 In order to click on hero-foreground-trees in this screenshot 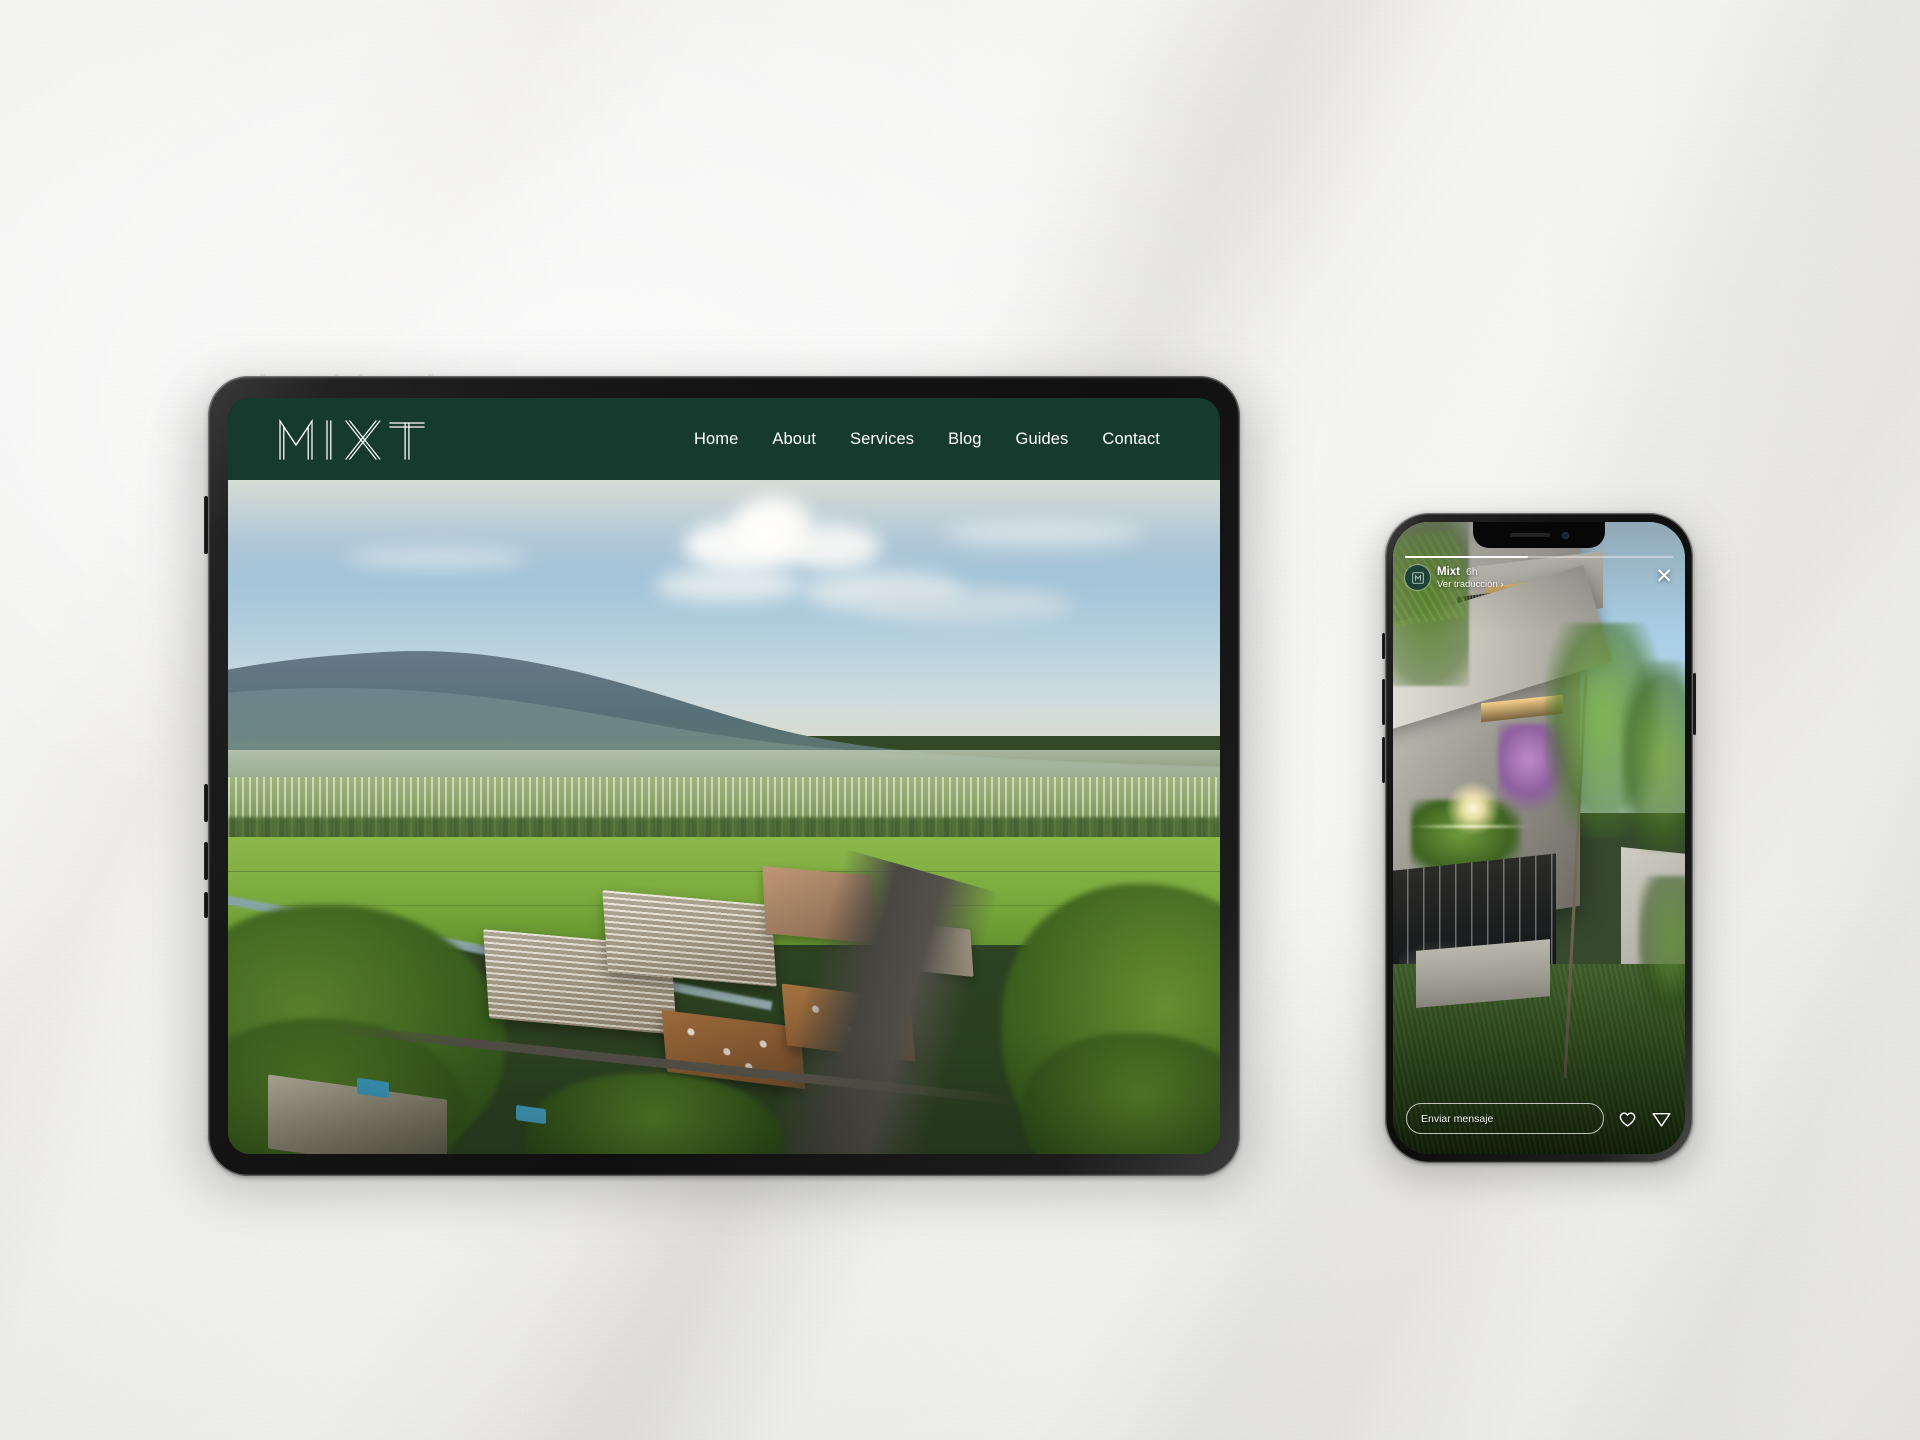, I will do `click(654, 1113)`.